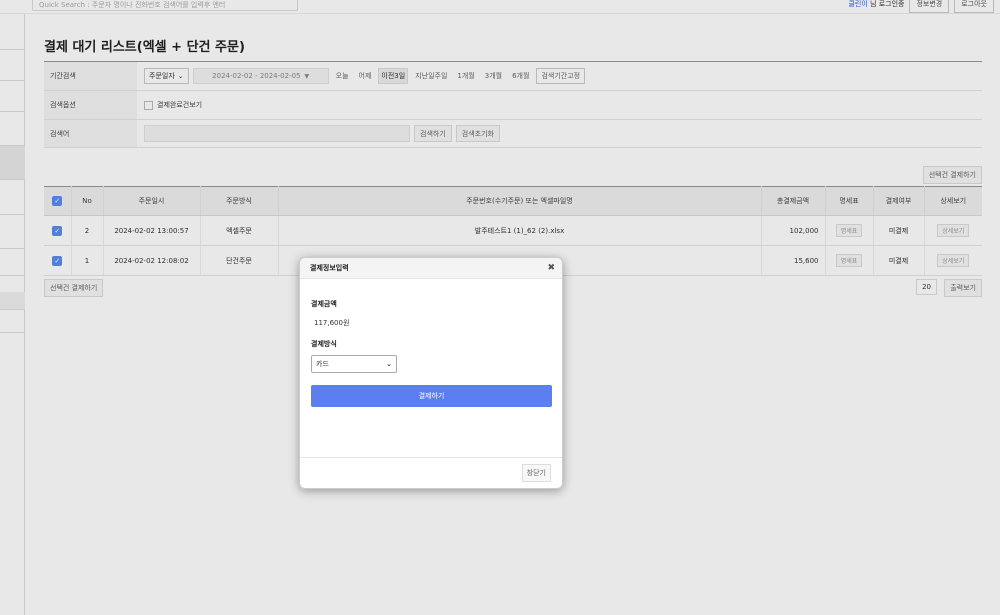 Image resolution: width=1000 pixels, height=615 pixels. What do you see at coordinates (431, 396) in the screenshot?
I see `pay-button: 결제하기` at bounding box center [431, 396].